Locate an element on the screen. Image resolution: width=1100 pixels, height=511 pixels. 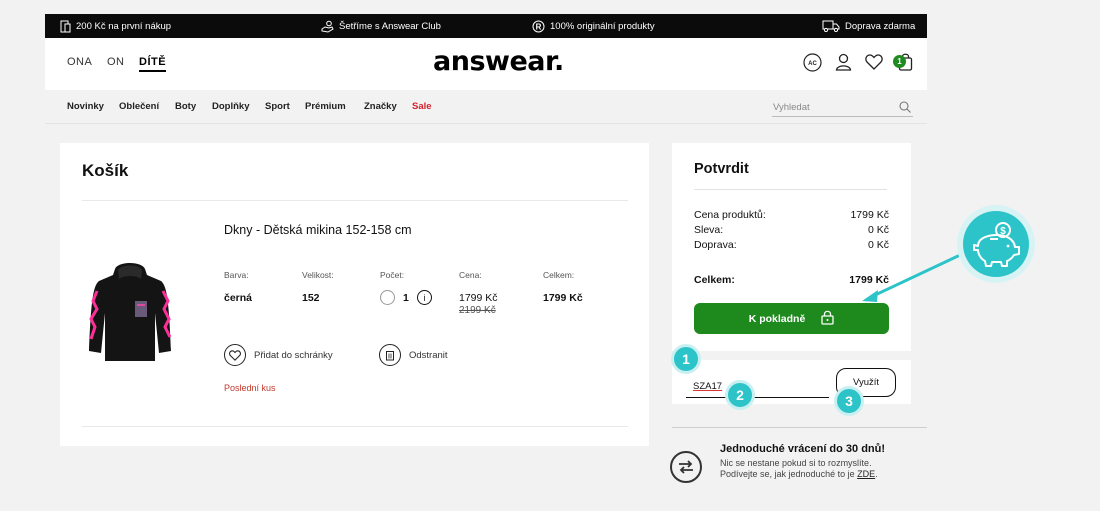
step-marker-1: 1 is located at coordinates (686, 359).